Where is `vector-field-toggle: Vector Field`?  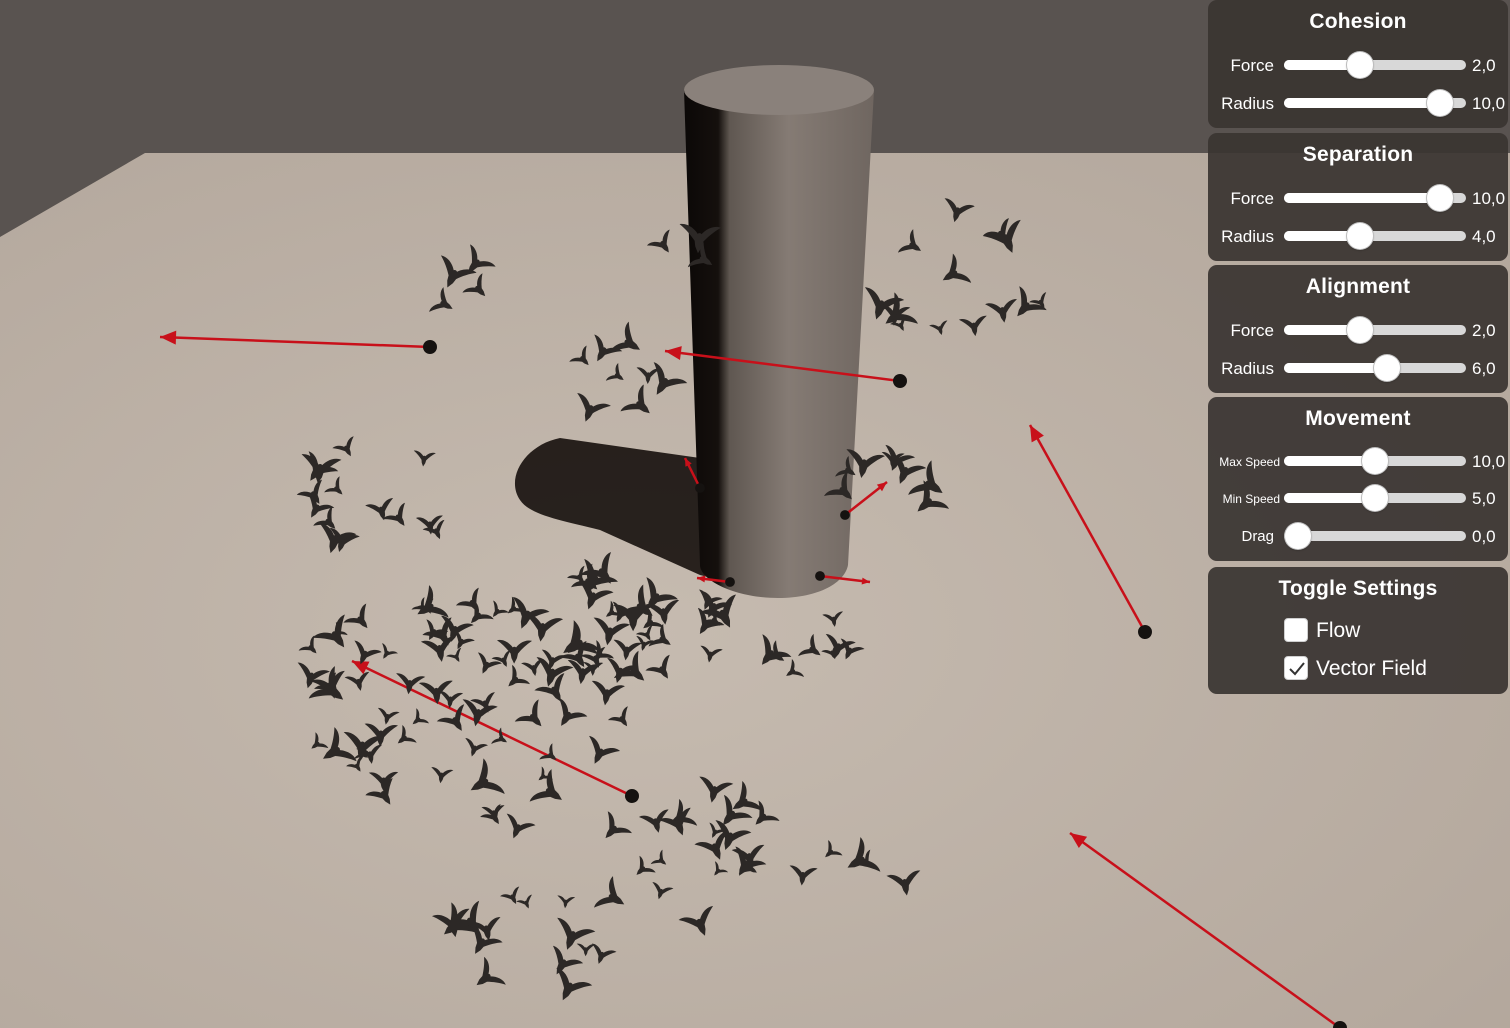 vector-field-toggle: Vector Field is located at coordinates (1384, 670).